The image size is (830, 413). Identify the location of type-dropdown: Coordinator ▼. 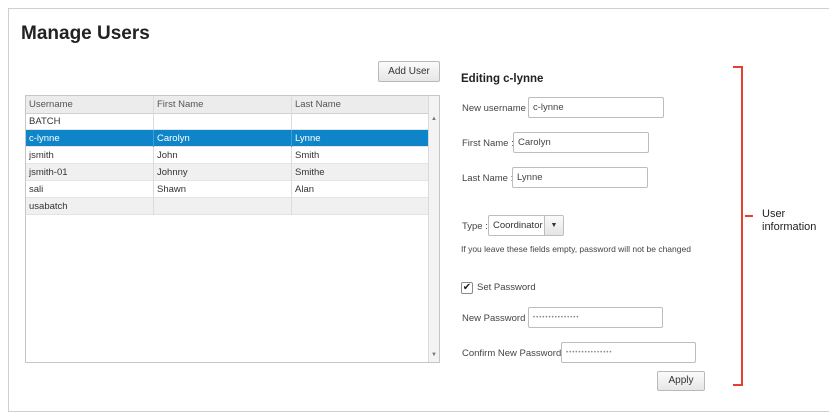
(526, 225).